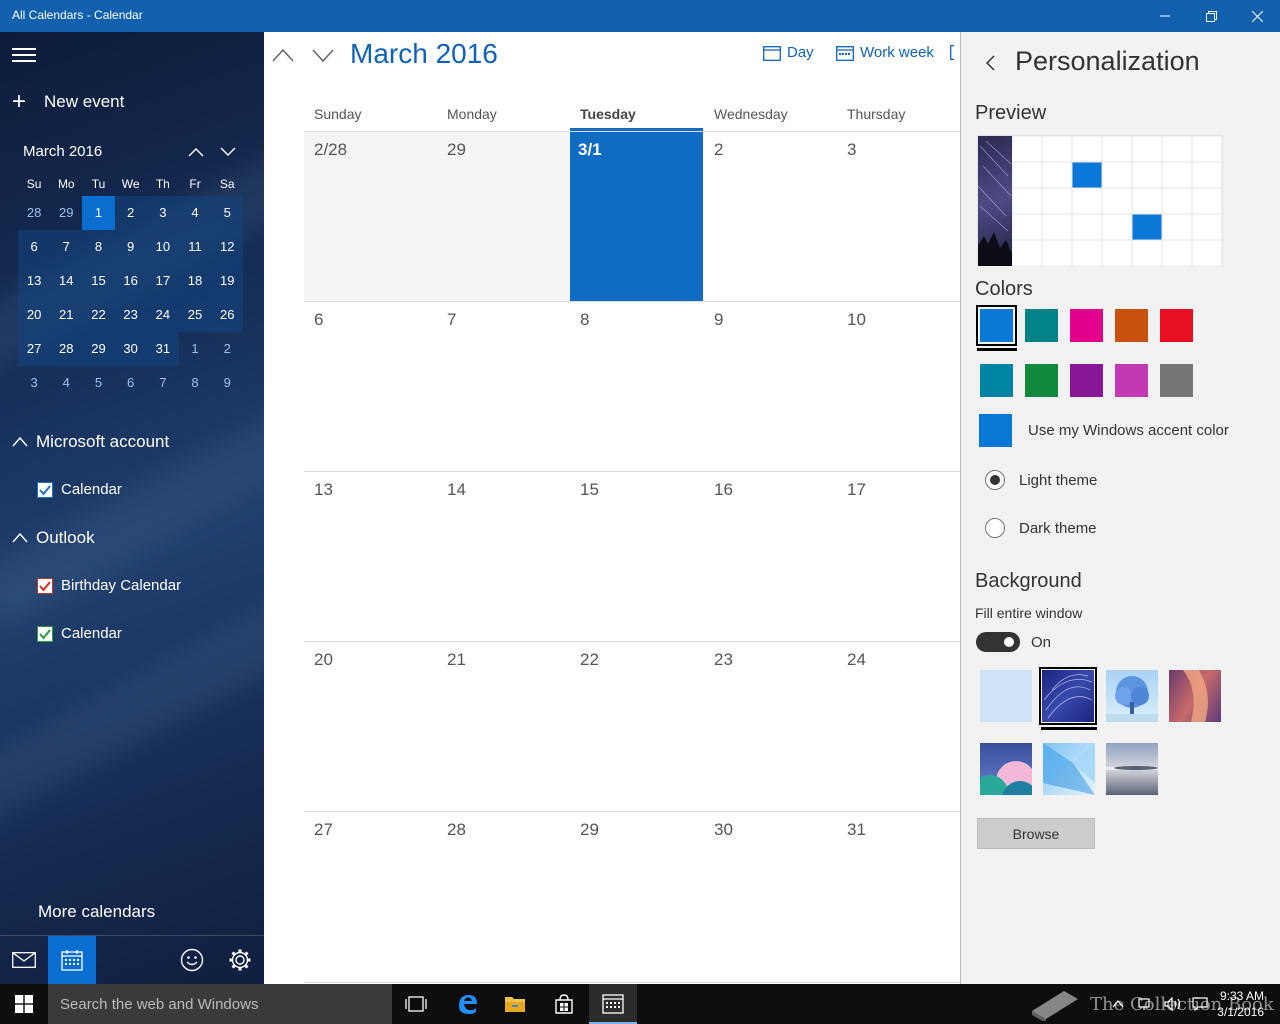 The height and width of the screenshot is (1024, 1280). Describe the element at coordinates (227, 247) in the screenshot. I see `mini-calendar-day: 12` at that location.